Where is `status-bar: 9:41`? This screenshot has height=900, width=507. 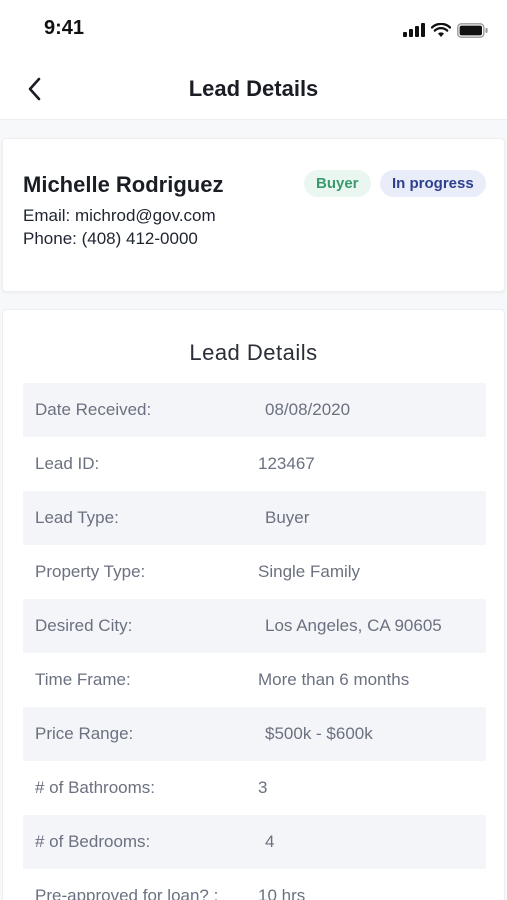
status-bar: 9:41 is located at coordinates (253, 29).